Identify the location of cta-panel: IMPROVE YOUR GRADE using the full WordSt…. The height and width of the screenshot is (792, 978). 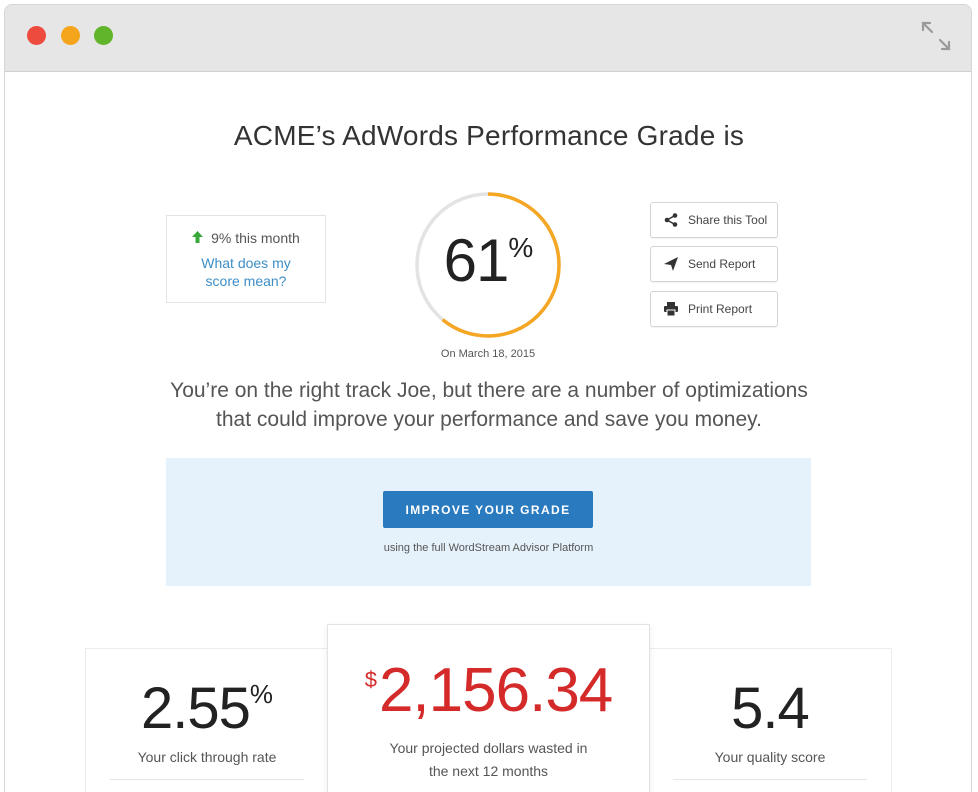
(488, 522).